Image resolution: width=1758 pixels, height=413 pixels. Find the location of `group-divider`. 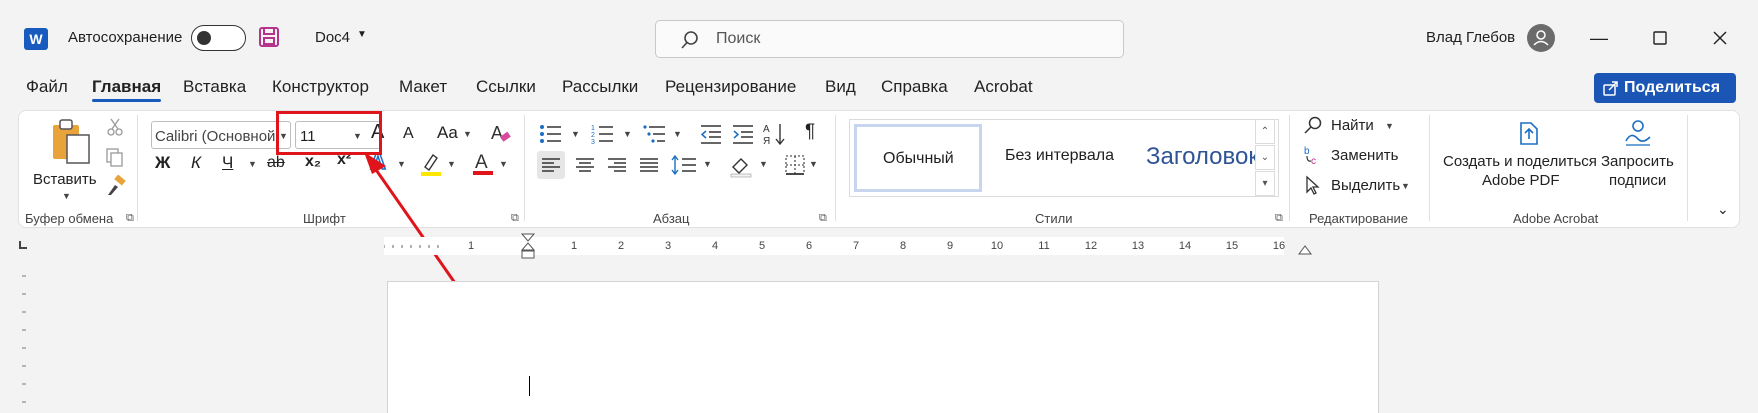

group-divider is located at coordinates (835, 168).